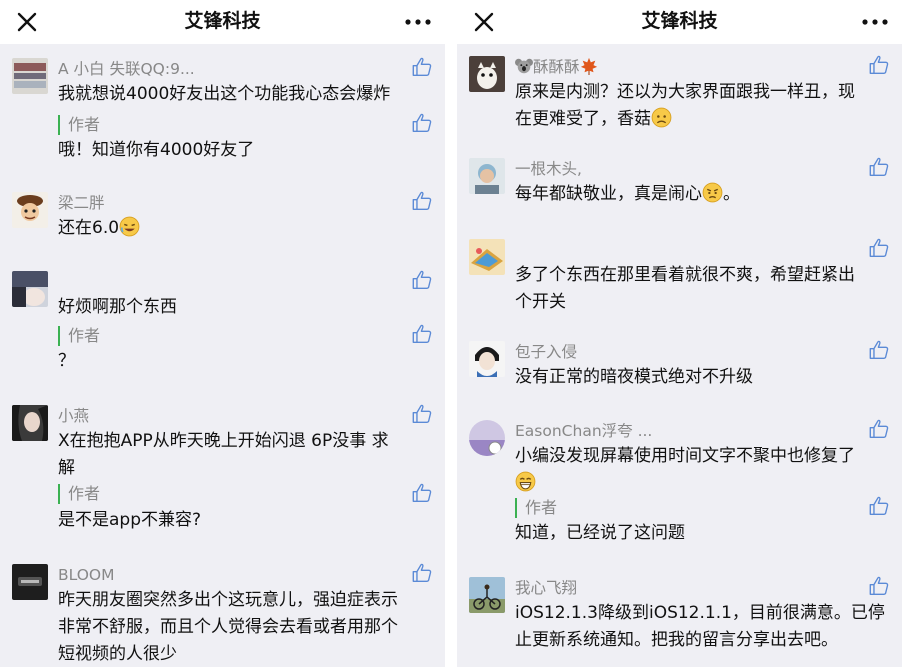  I want to click on comment-text: 小编没发现屏幕使用时间文字不聚中也修复了, so click(701, 470).